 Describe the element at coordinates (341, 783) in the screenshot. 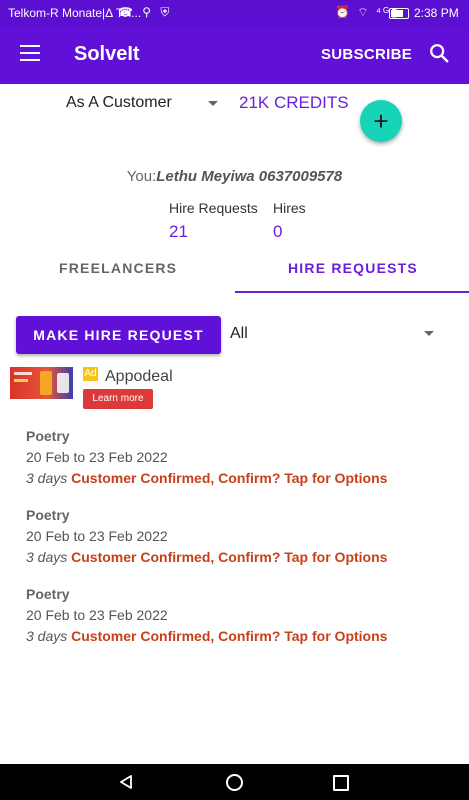

I see `recent-apps-icon` at that location.